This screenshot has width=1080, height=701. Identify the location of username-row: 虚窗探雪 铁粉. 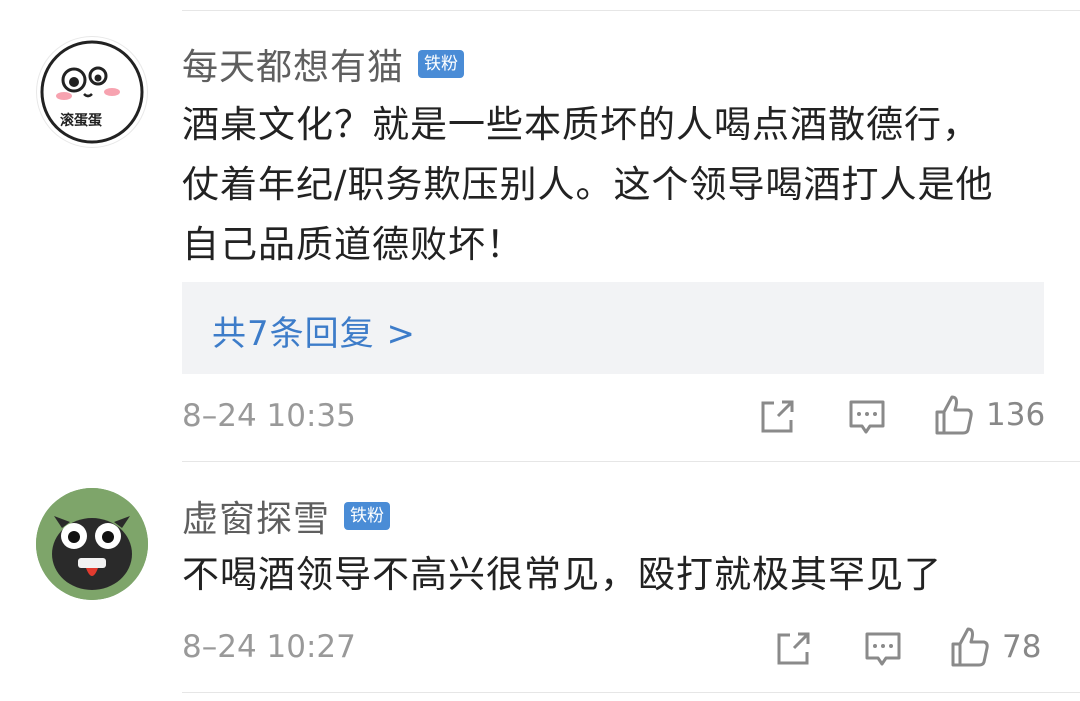
(286, 516).